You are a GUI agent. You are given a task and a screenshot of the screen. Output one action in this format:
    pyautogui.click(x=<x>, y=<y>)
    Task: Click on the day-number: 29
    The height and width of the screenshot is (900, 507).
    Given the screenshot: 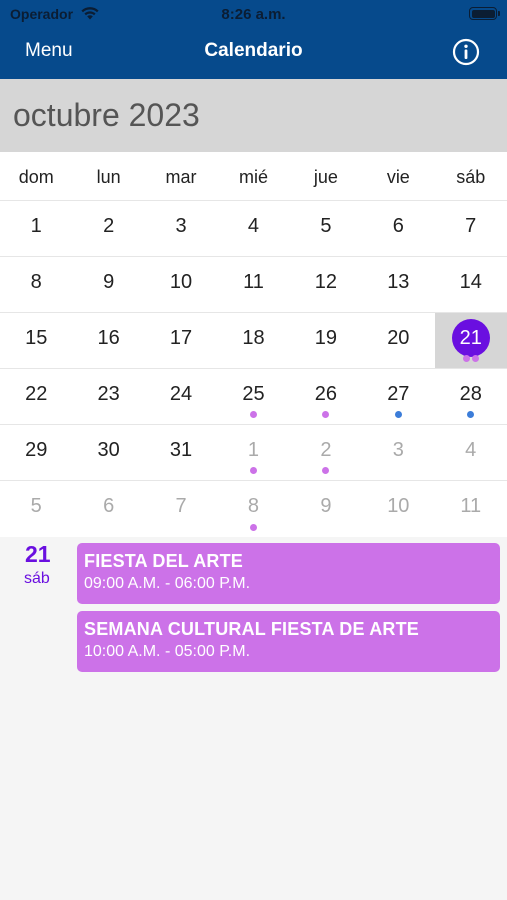 What is the action you would take?
    pyautogui.click(x=36, y=450)
    